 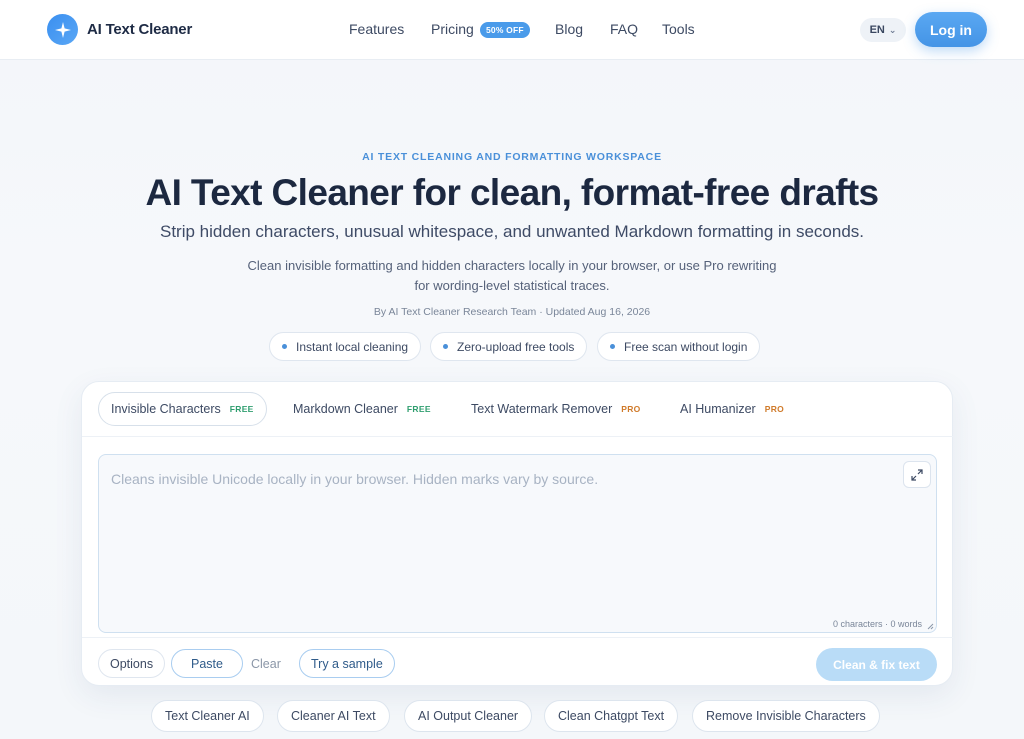 I want to click on related-tool-chip: Text Cleaner AI, so click(x=207, y=716).